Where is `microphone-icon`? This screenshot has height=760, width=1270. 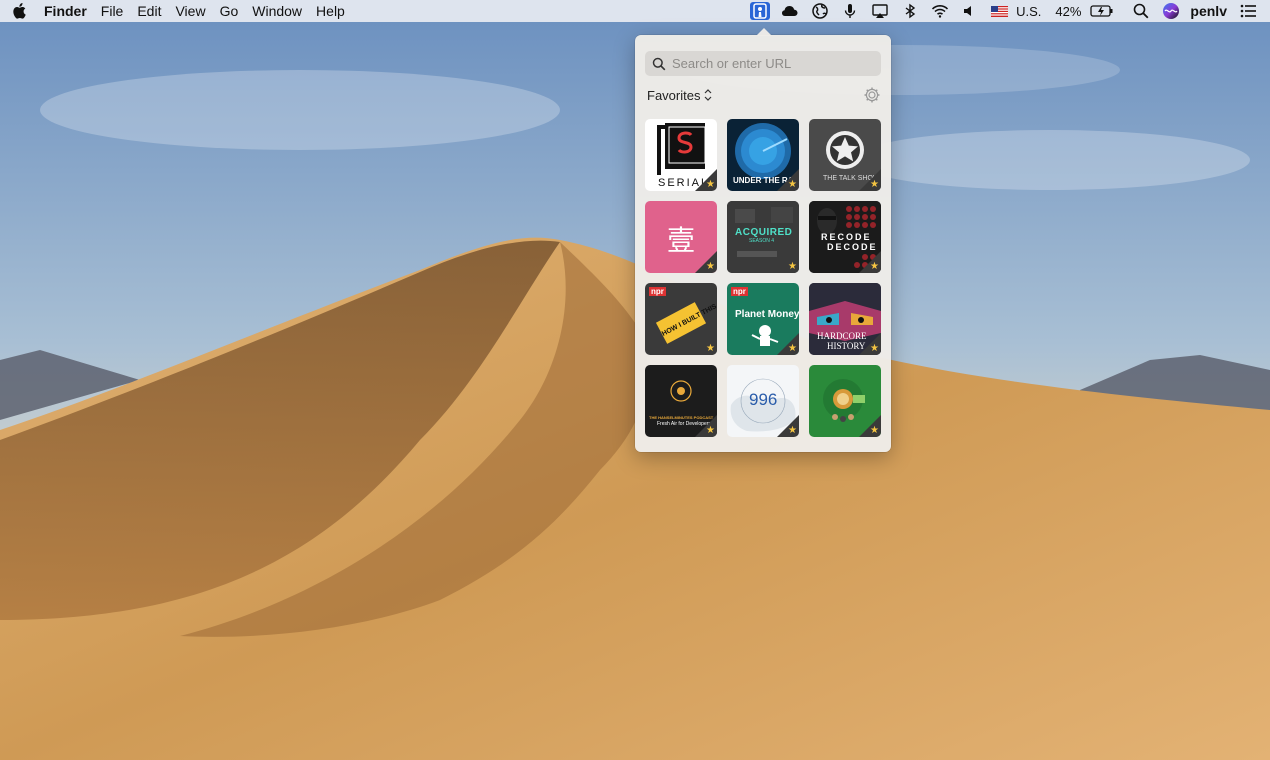
microphone-icon is located at coordinates (850, 11).